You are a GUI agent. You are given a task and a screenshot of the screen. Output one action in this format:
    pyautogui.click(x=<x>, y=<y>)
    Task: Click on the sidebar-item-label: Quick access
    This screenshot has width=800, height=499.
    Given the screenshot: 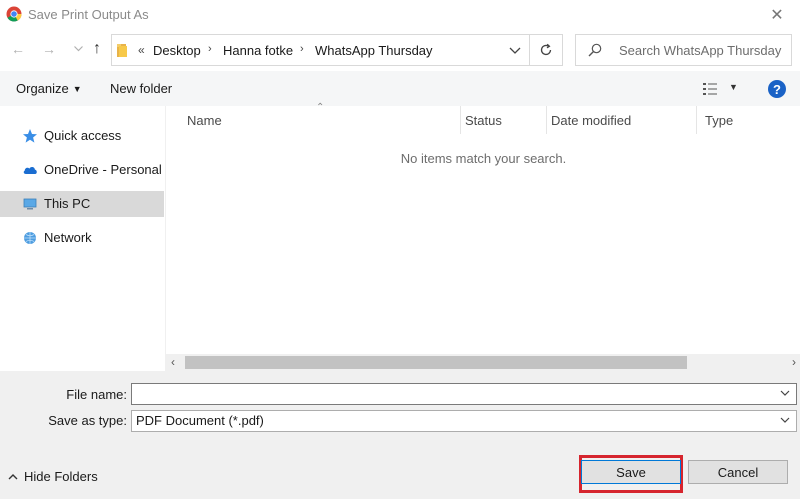 What is the action you would take?
    pyautogui.click(x=83, y=135)
    